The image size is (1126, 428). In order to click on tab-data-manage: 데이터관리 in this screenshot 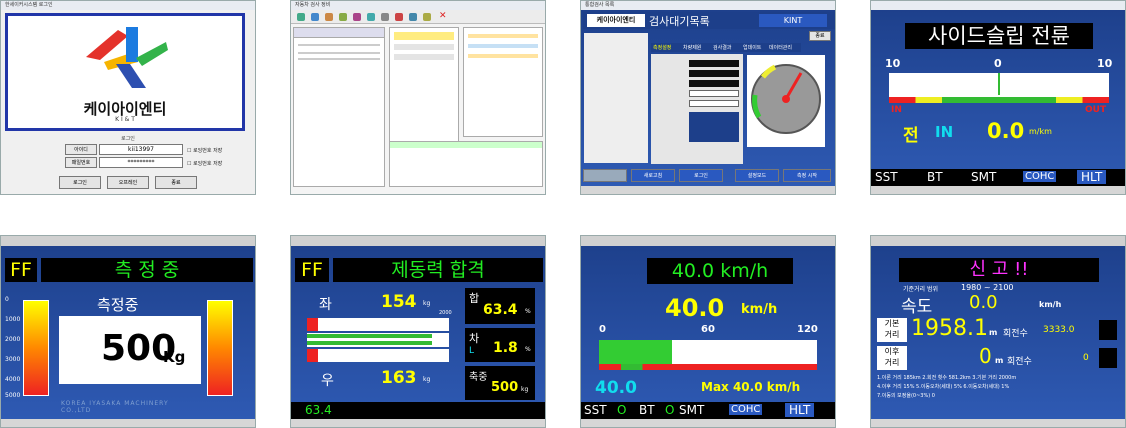, I will do `click(780, 47)`.